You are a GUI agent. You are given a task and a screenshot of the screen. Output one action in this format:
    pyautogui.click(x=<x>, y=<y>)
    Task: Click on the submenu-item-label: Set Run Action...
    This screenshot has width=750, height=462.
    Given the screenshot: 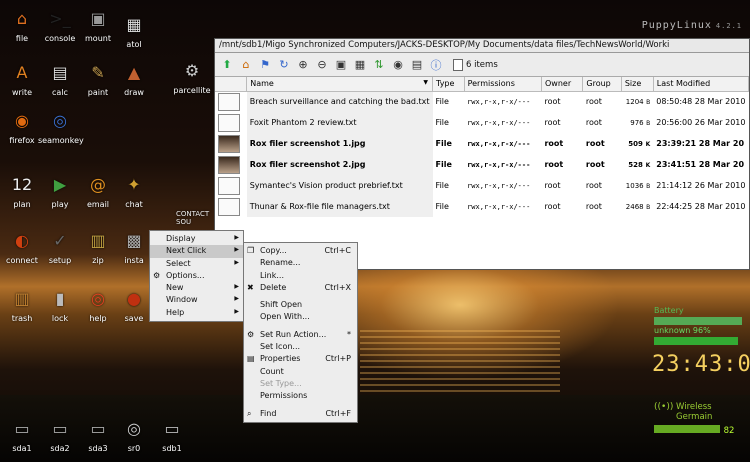 What is the action you would take?
    pyautogui.click(x=293, y=334)
    